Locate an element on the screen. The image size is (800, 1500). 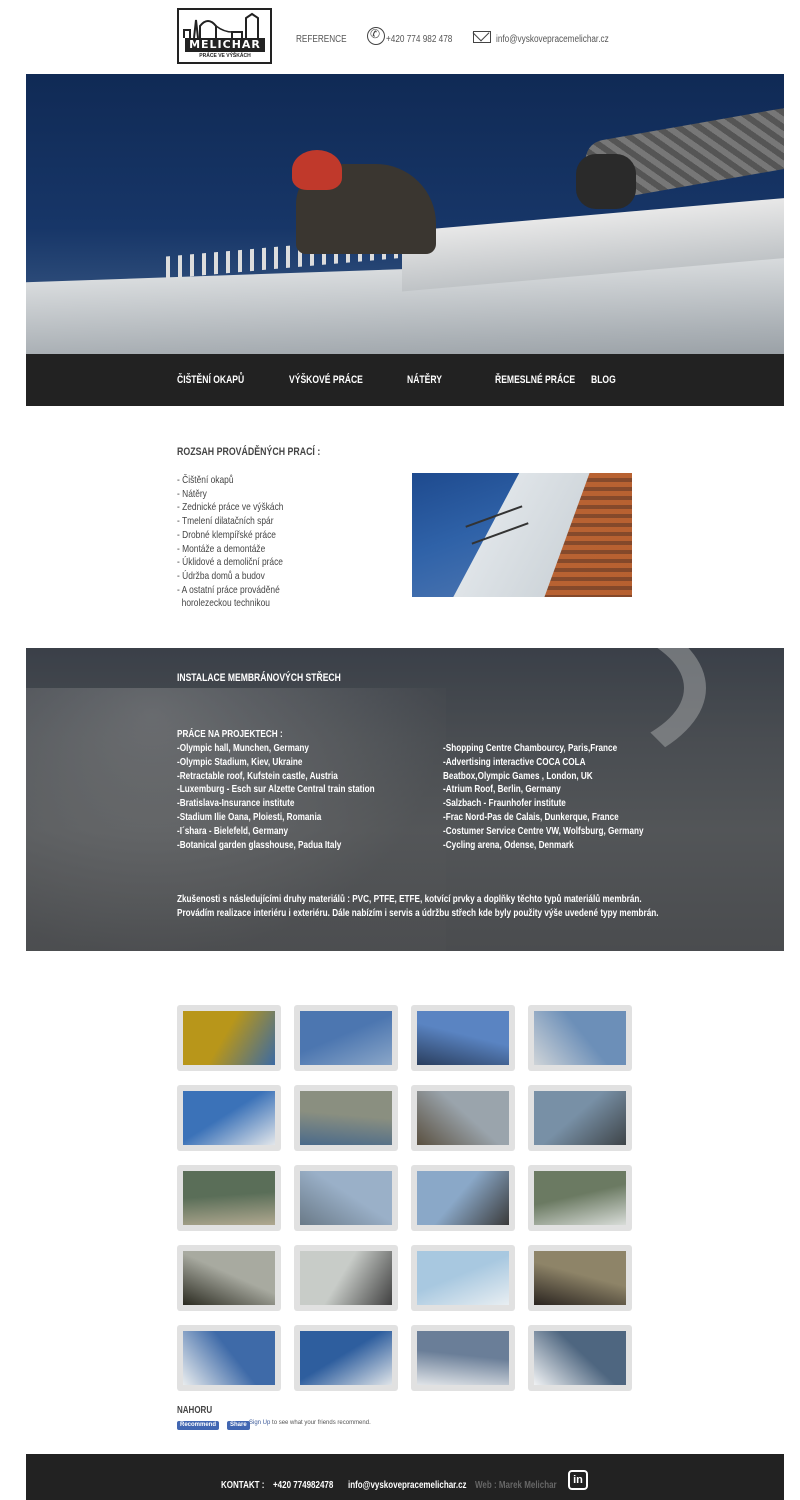
nav-item-cisteni-okapu: ČIŠTĚNÍ OKAPŮ is located at coordinates (210, 380).